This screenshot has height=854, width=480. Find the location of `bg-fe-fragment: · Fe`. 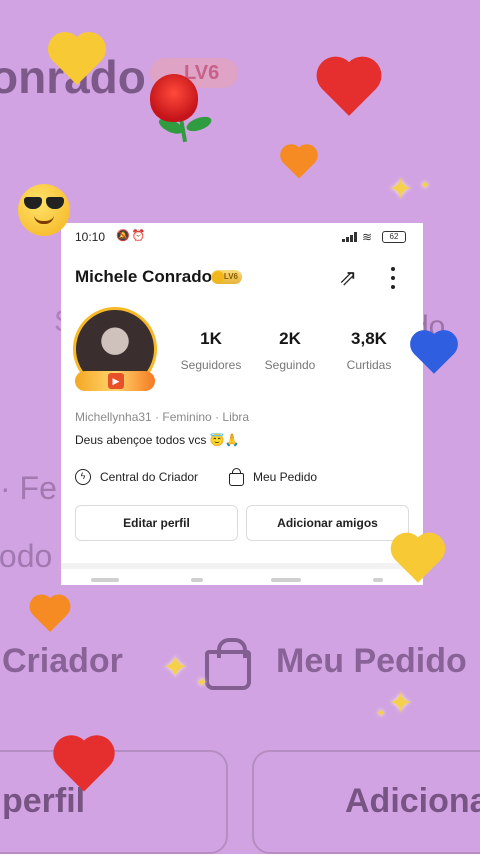

bg-fe-fragment: · Fe is located at coordinates (28, 488).